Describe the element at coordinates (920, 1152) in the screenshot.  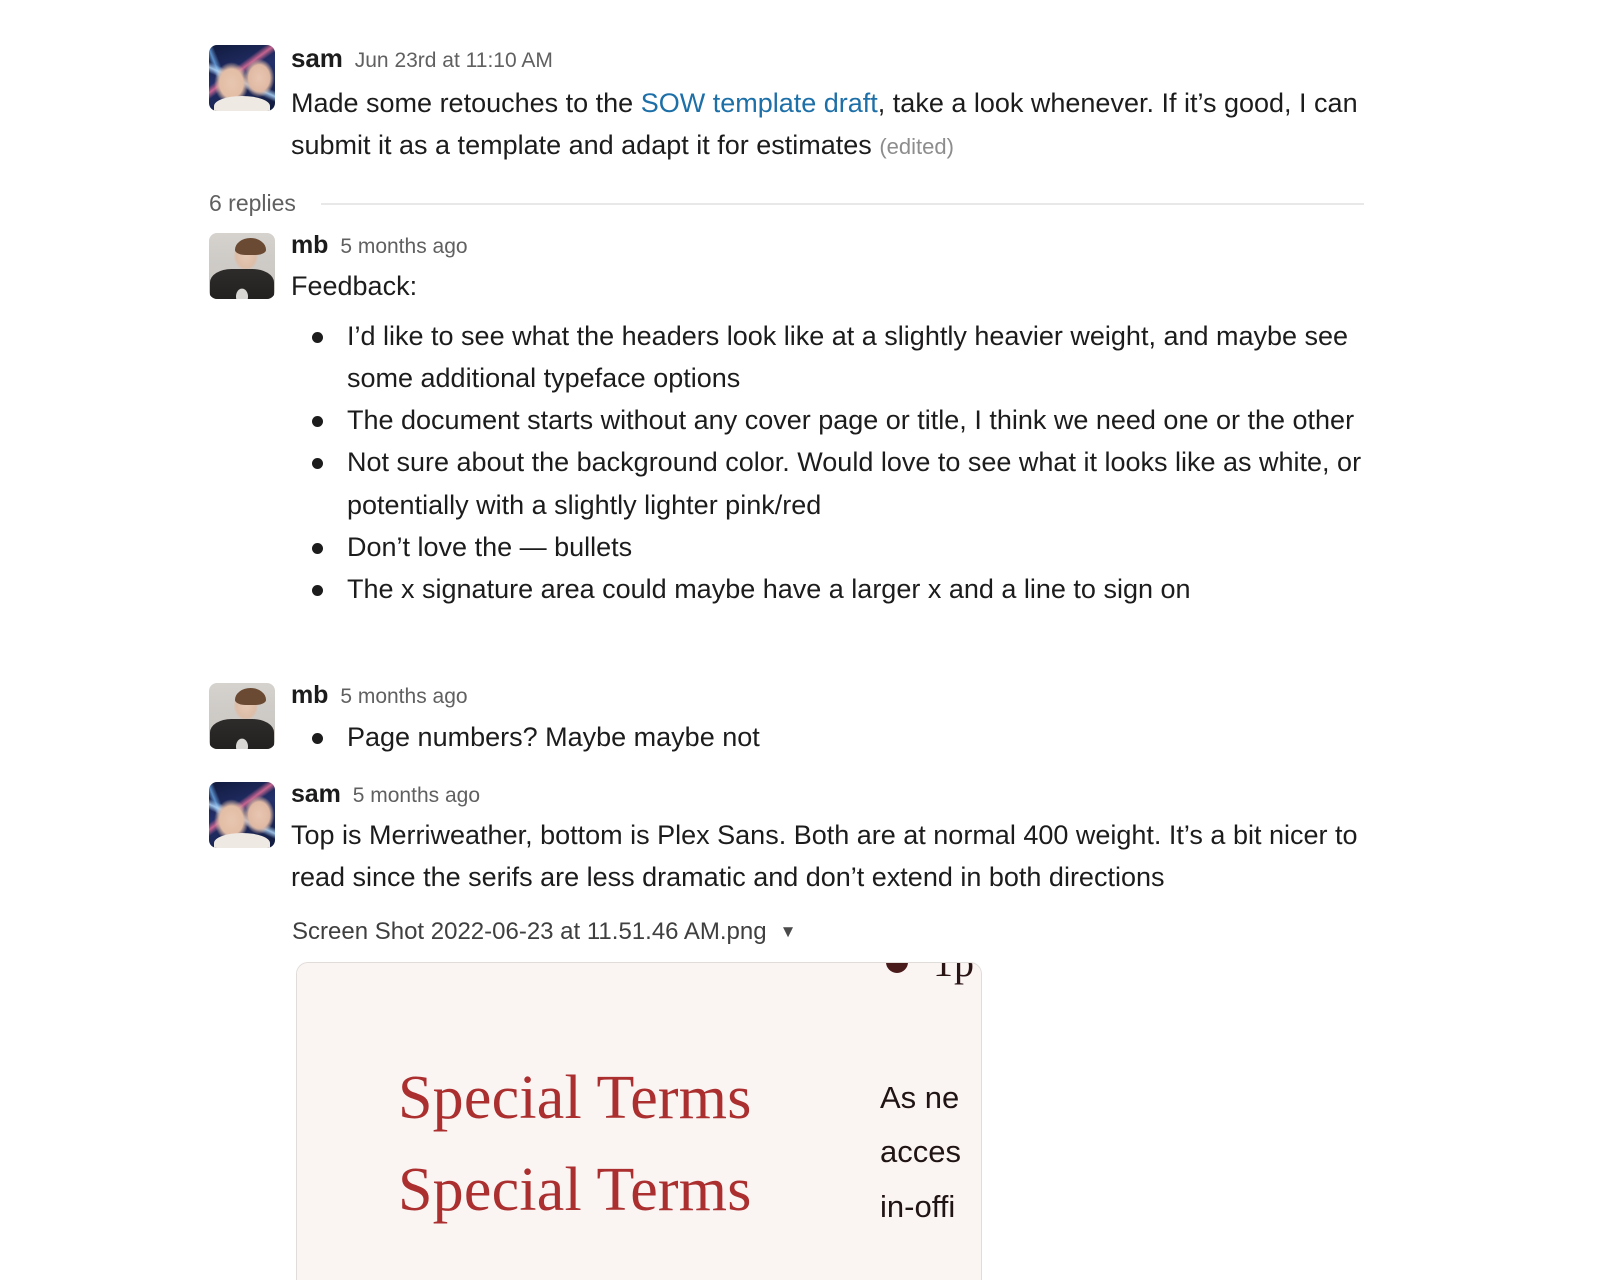
I see `preview-body-line: acces` at that location.